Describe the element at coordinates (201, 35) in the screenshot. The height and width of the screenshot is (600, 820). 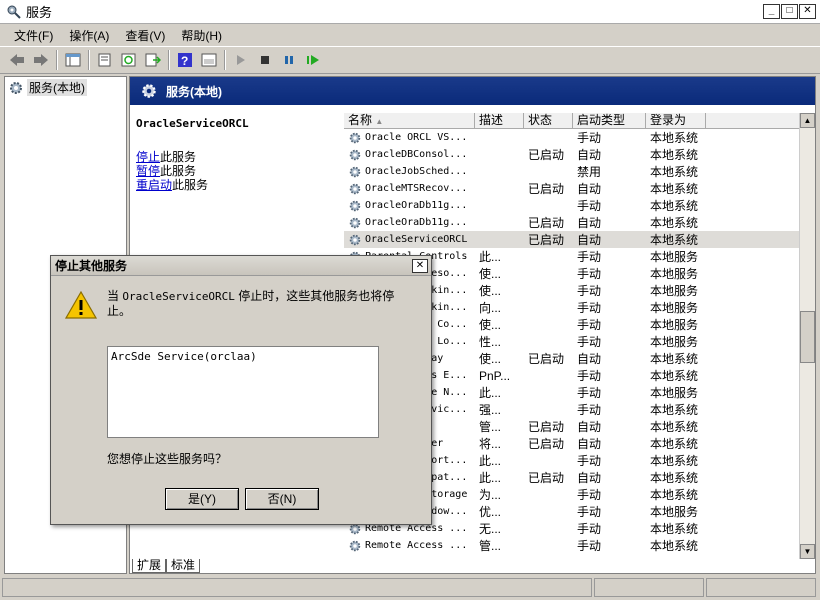
I see `menu-help: 帮助(H)` at that location.